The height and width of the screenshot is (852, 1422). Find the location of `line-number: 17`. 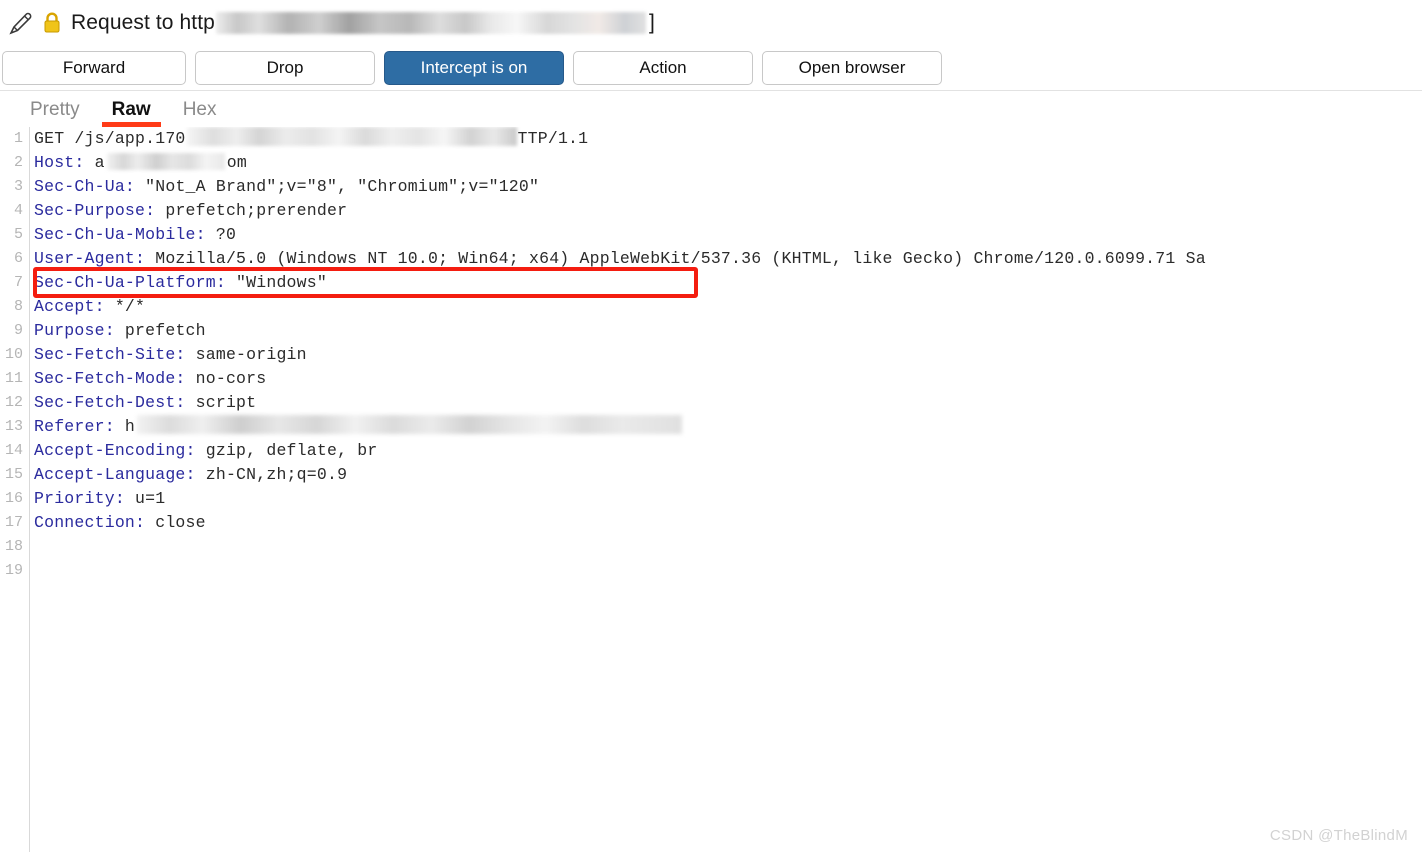

line-number: 17 is located at coordinates (13, 522).